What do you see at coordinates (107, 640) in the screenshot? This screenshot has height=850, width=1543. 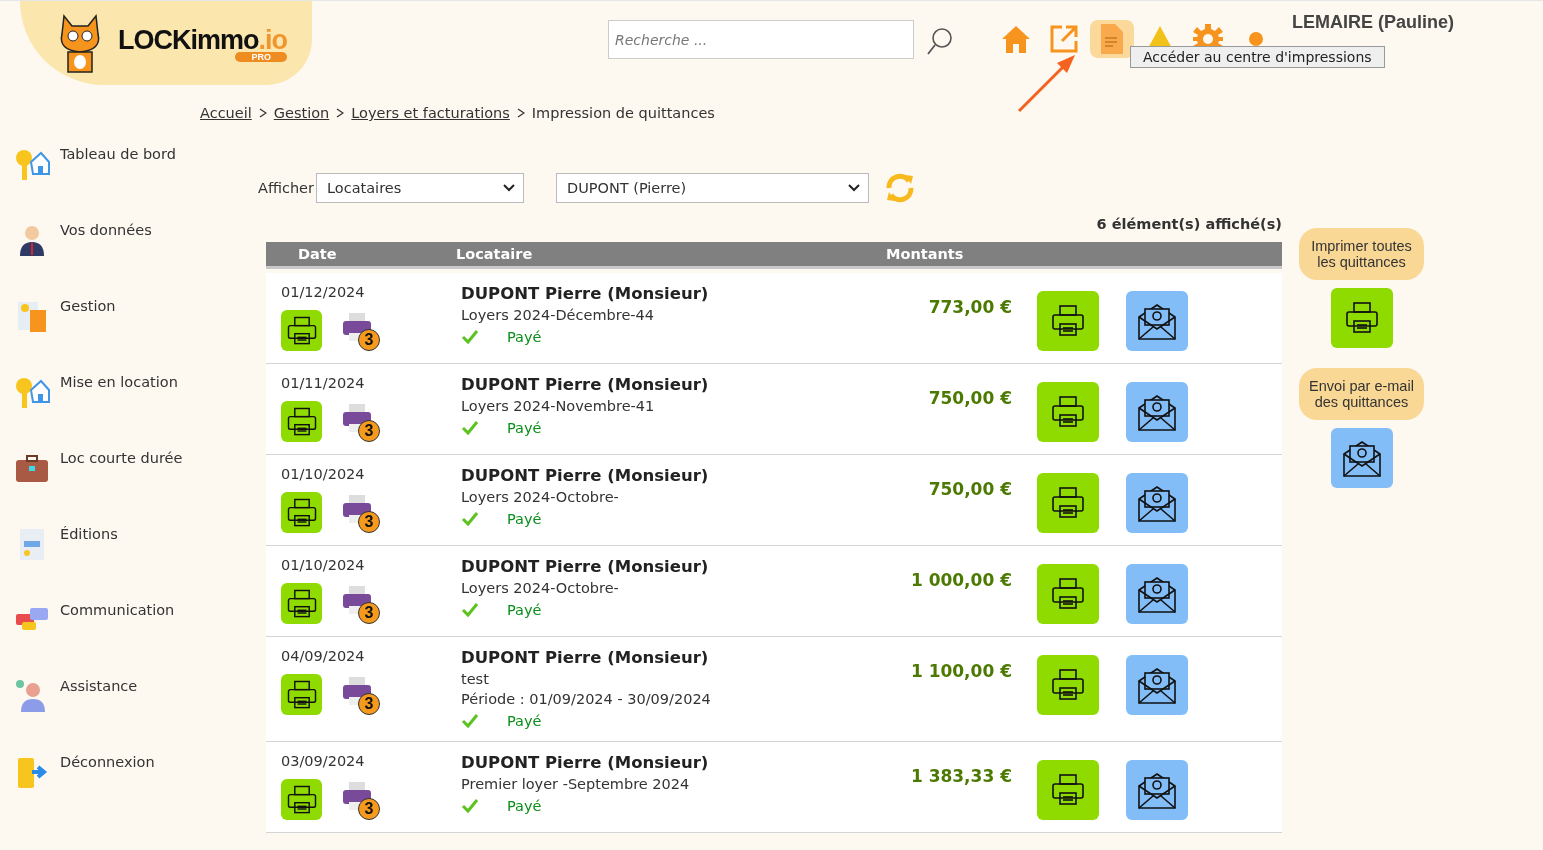 I see `sidebar-item: Communication` at bounding box center [107, 640].